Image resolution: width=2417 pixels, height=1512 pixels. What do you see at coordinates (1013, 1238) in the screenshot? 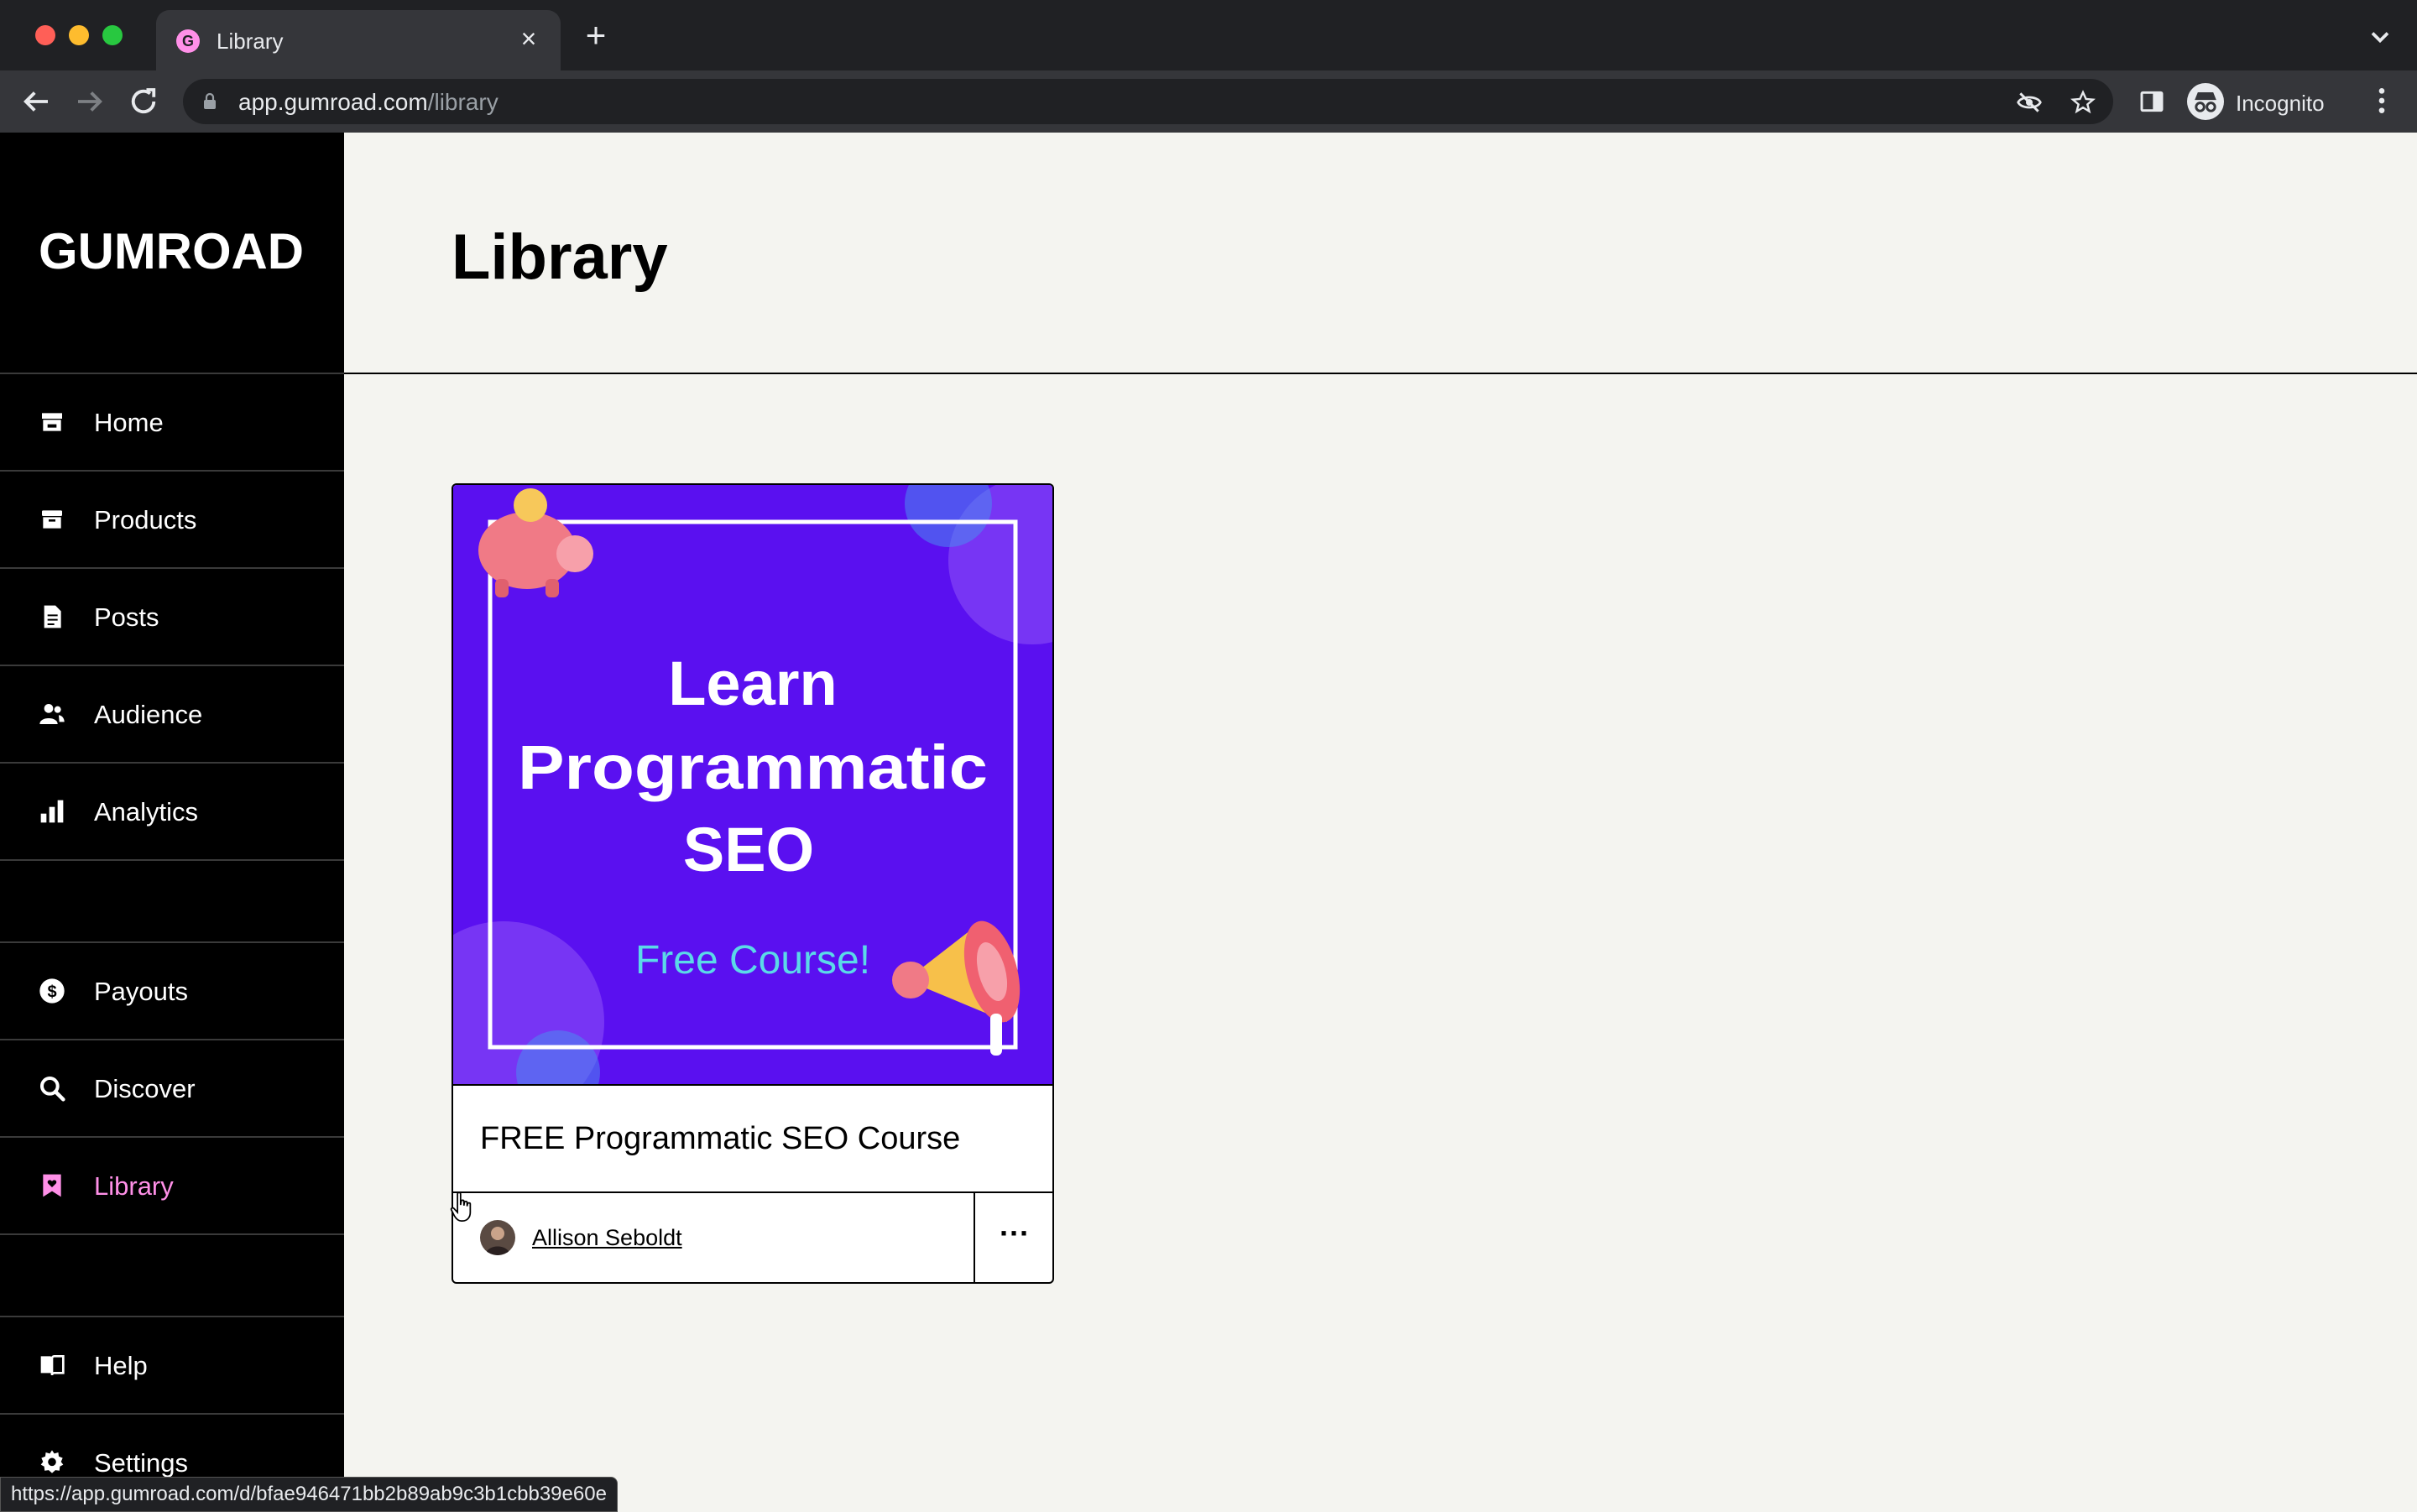
I see `more-options-button: ···` at bounding box center [1013, 1238].